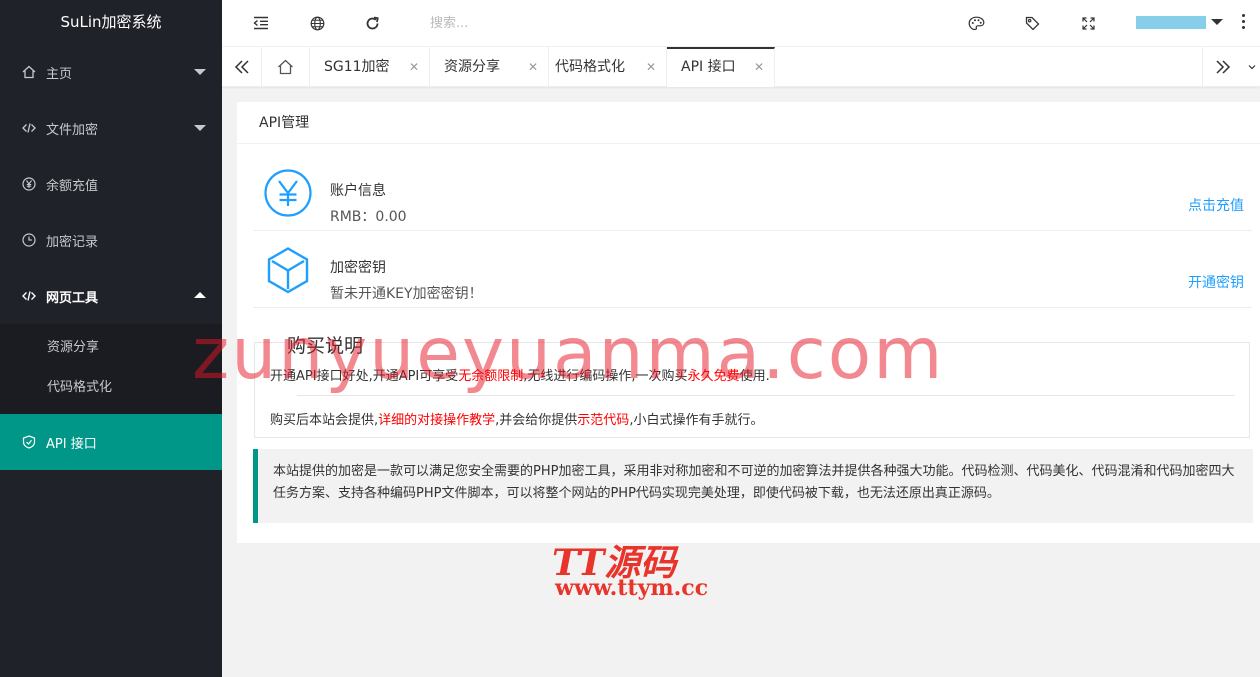 The width and height of the screenshot is (1260, 677). Describe the element at coordinates (976, 23) in the screenshot. I see `theme-palette-icon` at that location.